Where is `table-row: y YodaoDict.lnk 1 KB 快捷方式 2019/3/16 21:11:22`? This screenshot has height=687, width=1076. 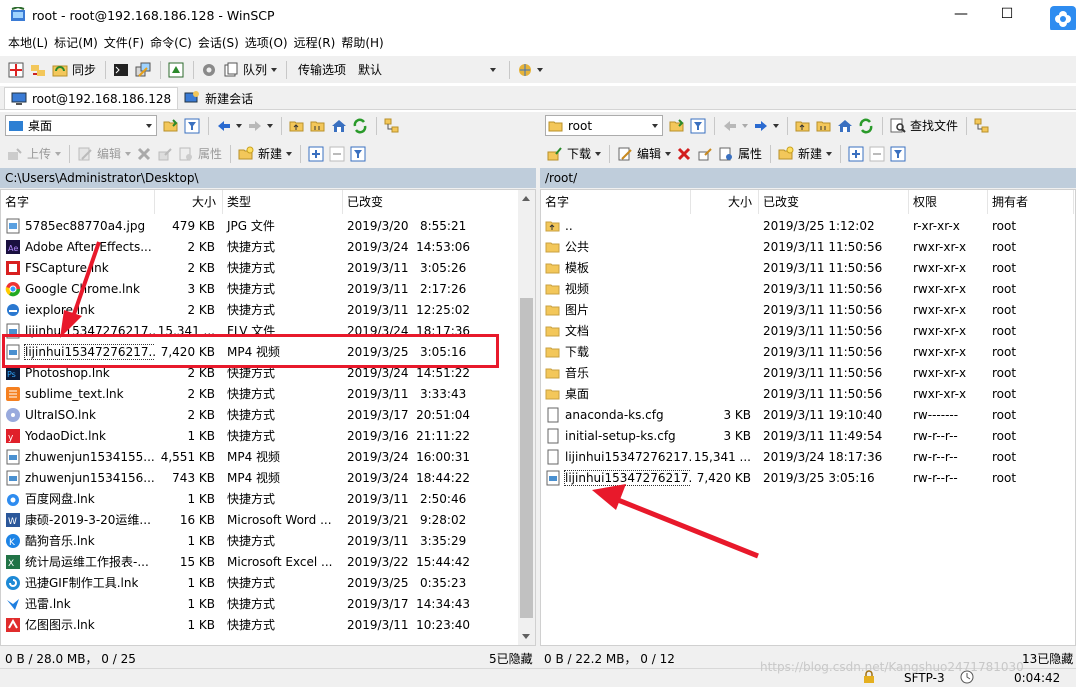
table-row: y YodaoDict.lnk 1 KB 快捷方式 2019/3/16 21:11:22 is located at coordinates (268, 435).